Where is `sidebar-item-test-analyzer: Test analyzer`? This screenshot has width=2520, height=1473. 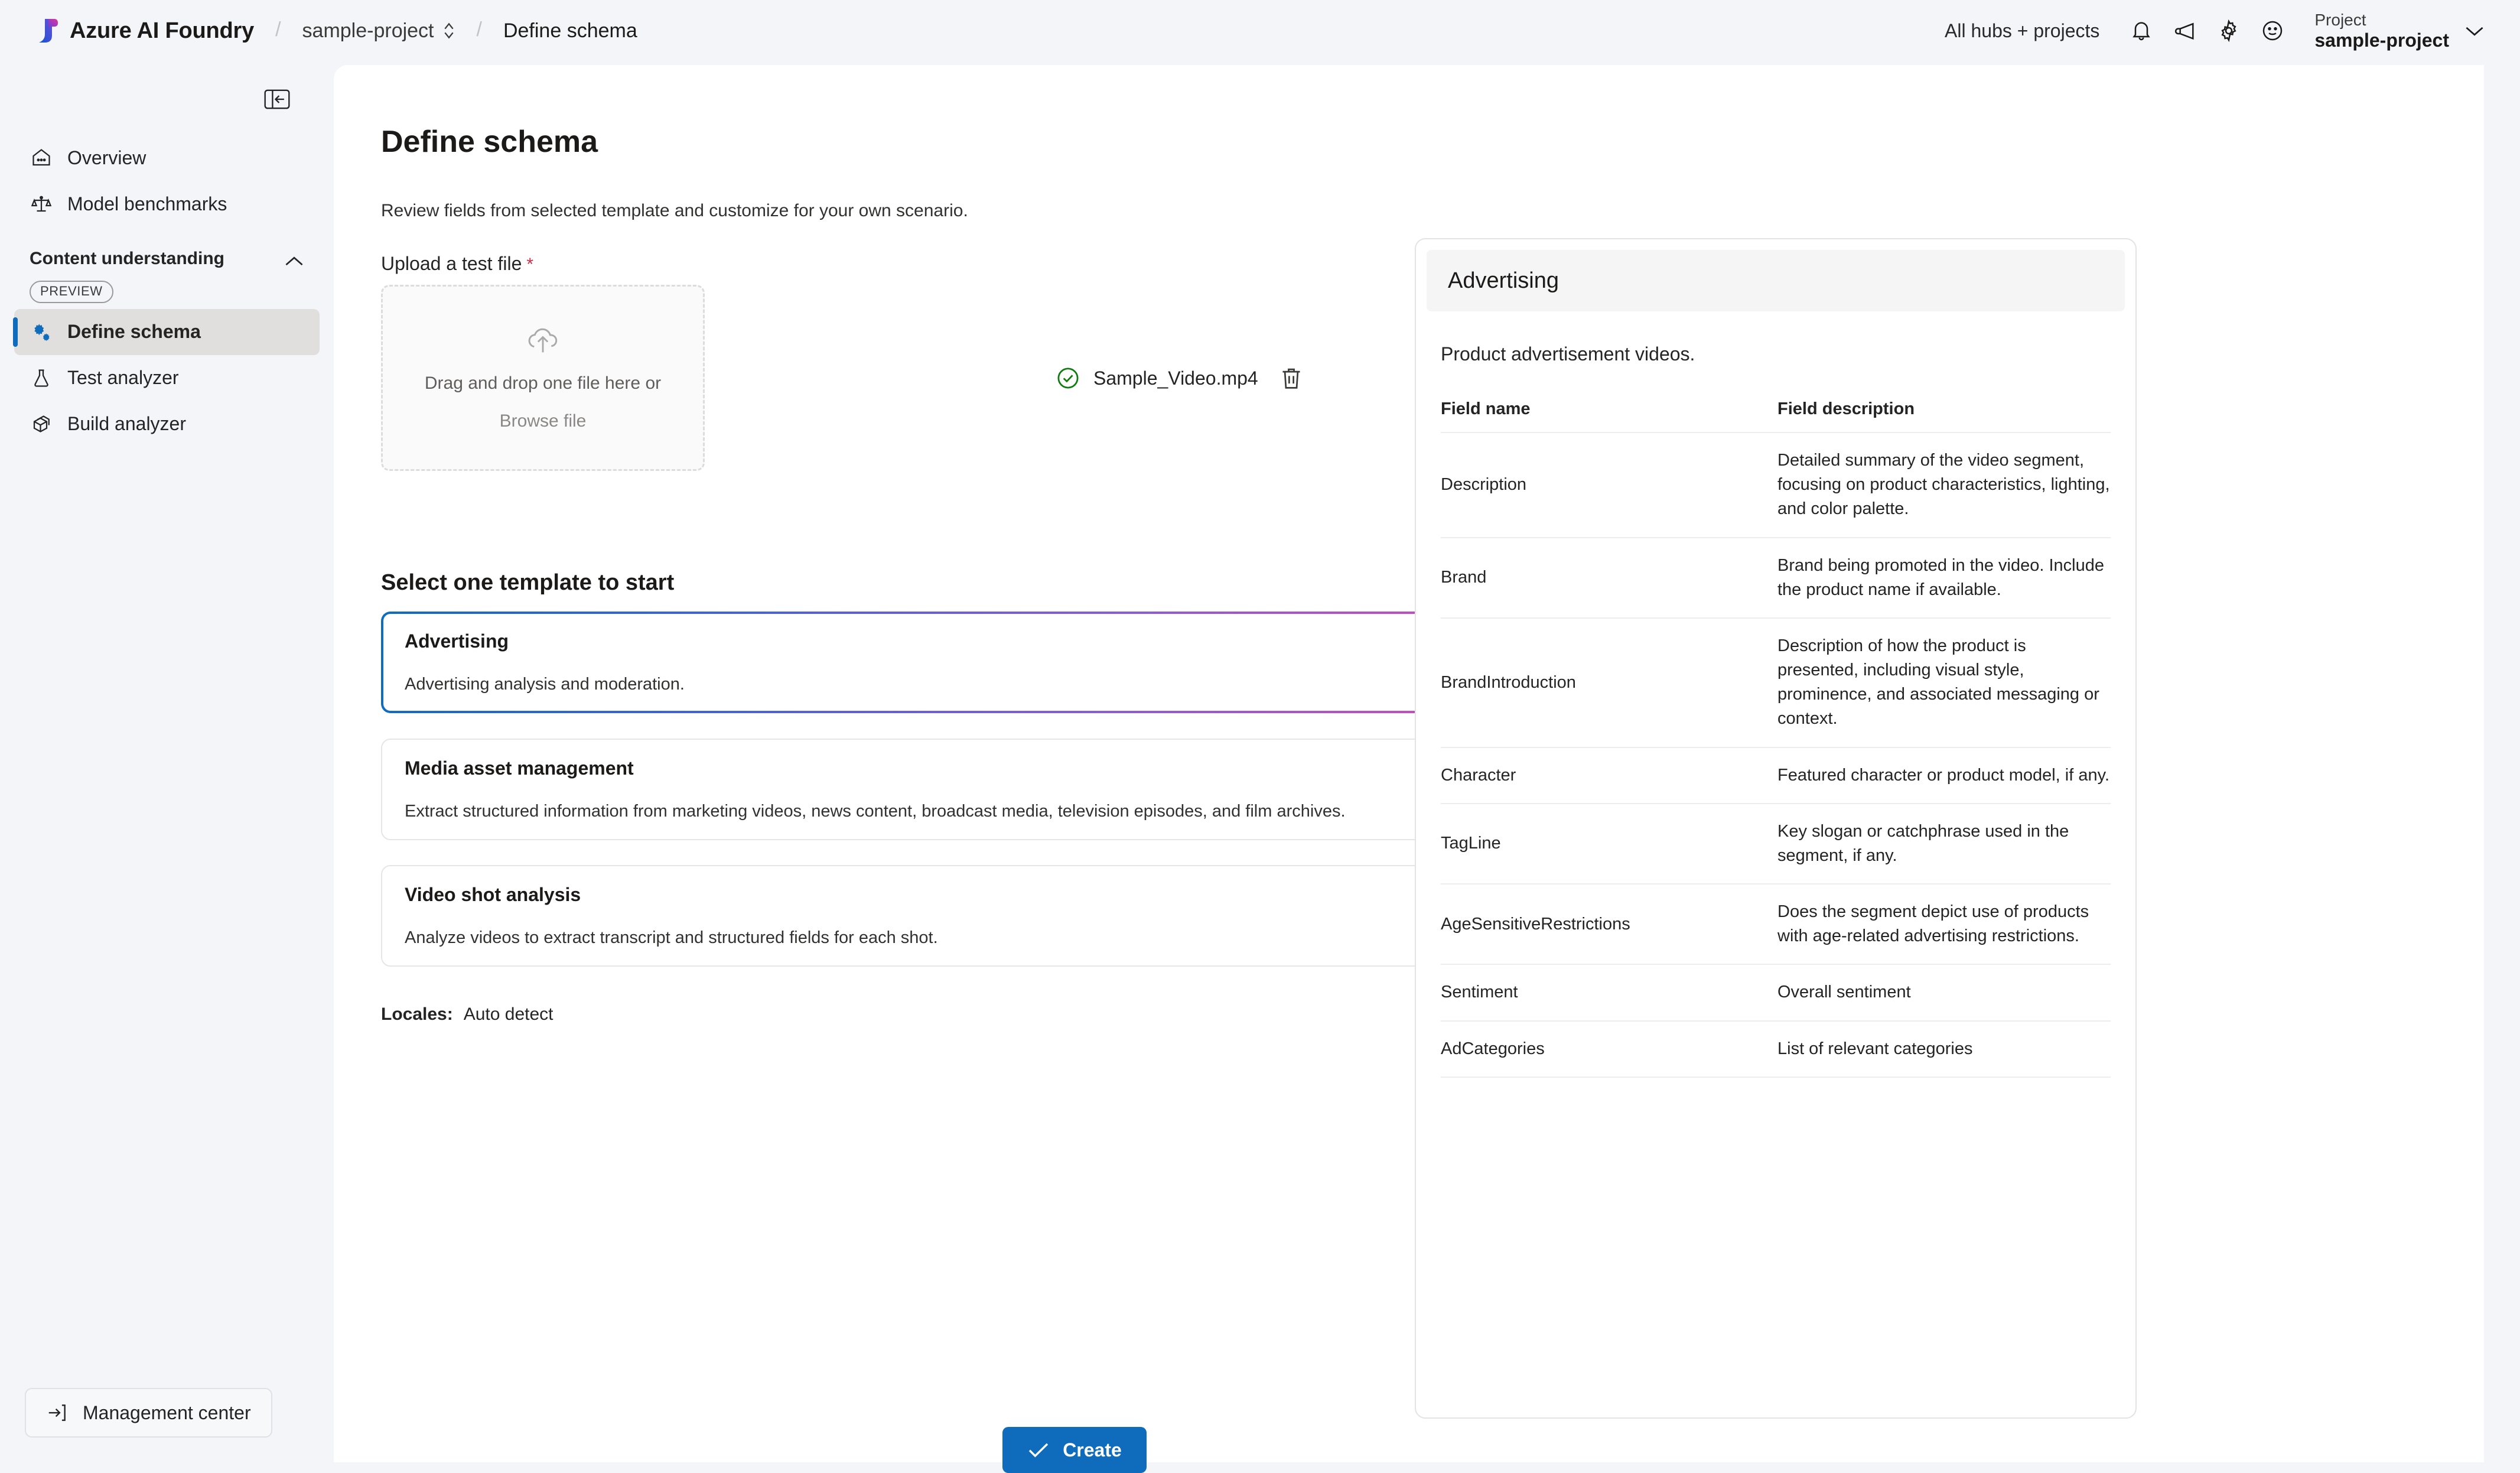
sidebar-item-test-analyzer: Test analyzer is located at coordinates (167, 378).